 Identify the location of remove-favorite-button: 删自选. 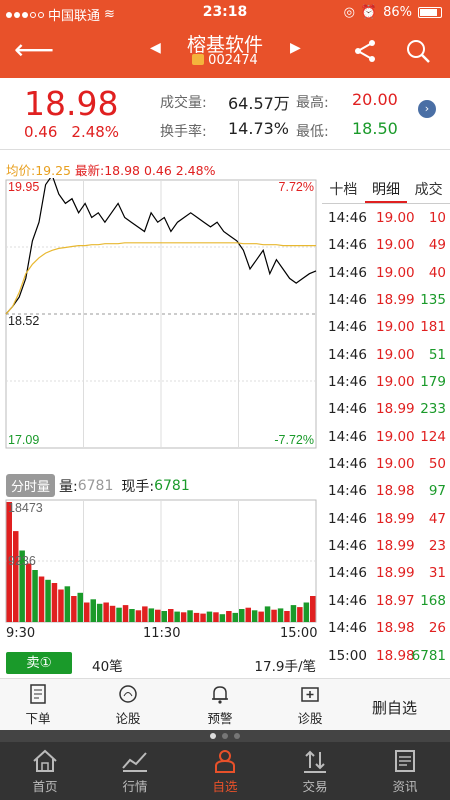
(394, 707).